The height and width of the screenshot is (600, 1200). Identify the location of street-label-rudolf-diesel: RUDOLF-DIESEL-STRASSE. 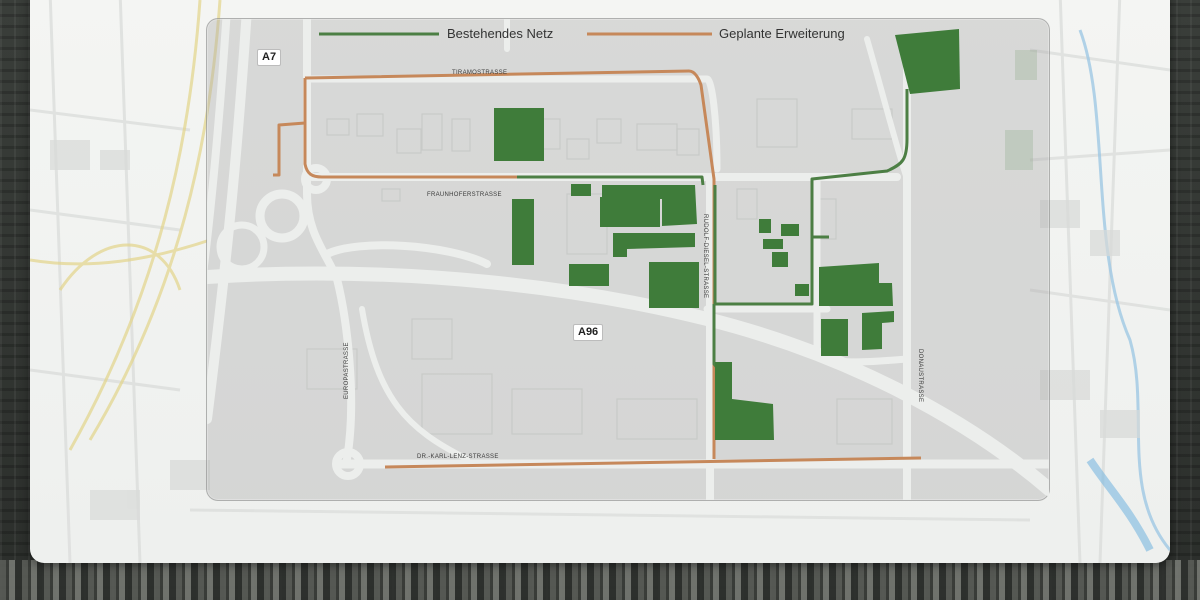
(705, 256).